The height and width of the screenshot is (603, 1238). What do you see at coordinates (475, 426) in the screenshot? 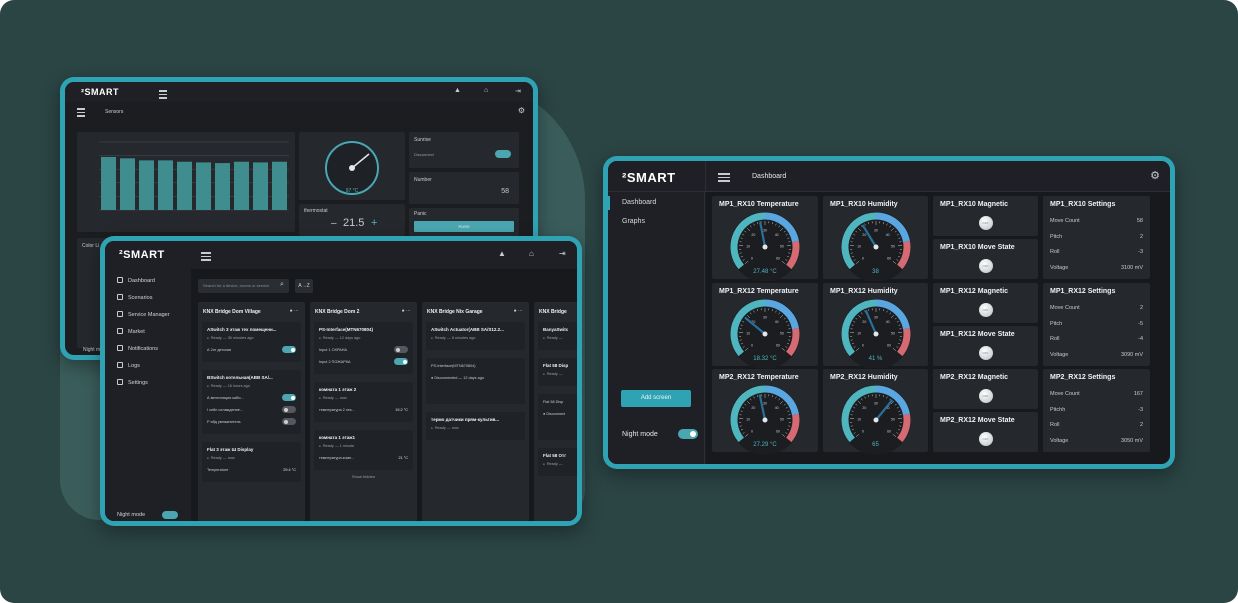
I see `device-card: термо датчики прям-культив... Ready — now` at bounding box center [475, 426].